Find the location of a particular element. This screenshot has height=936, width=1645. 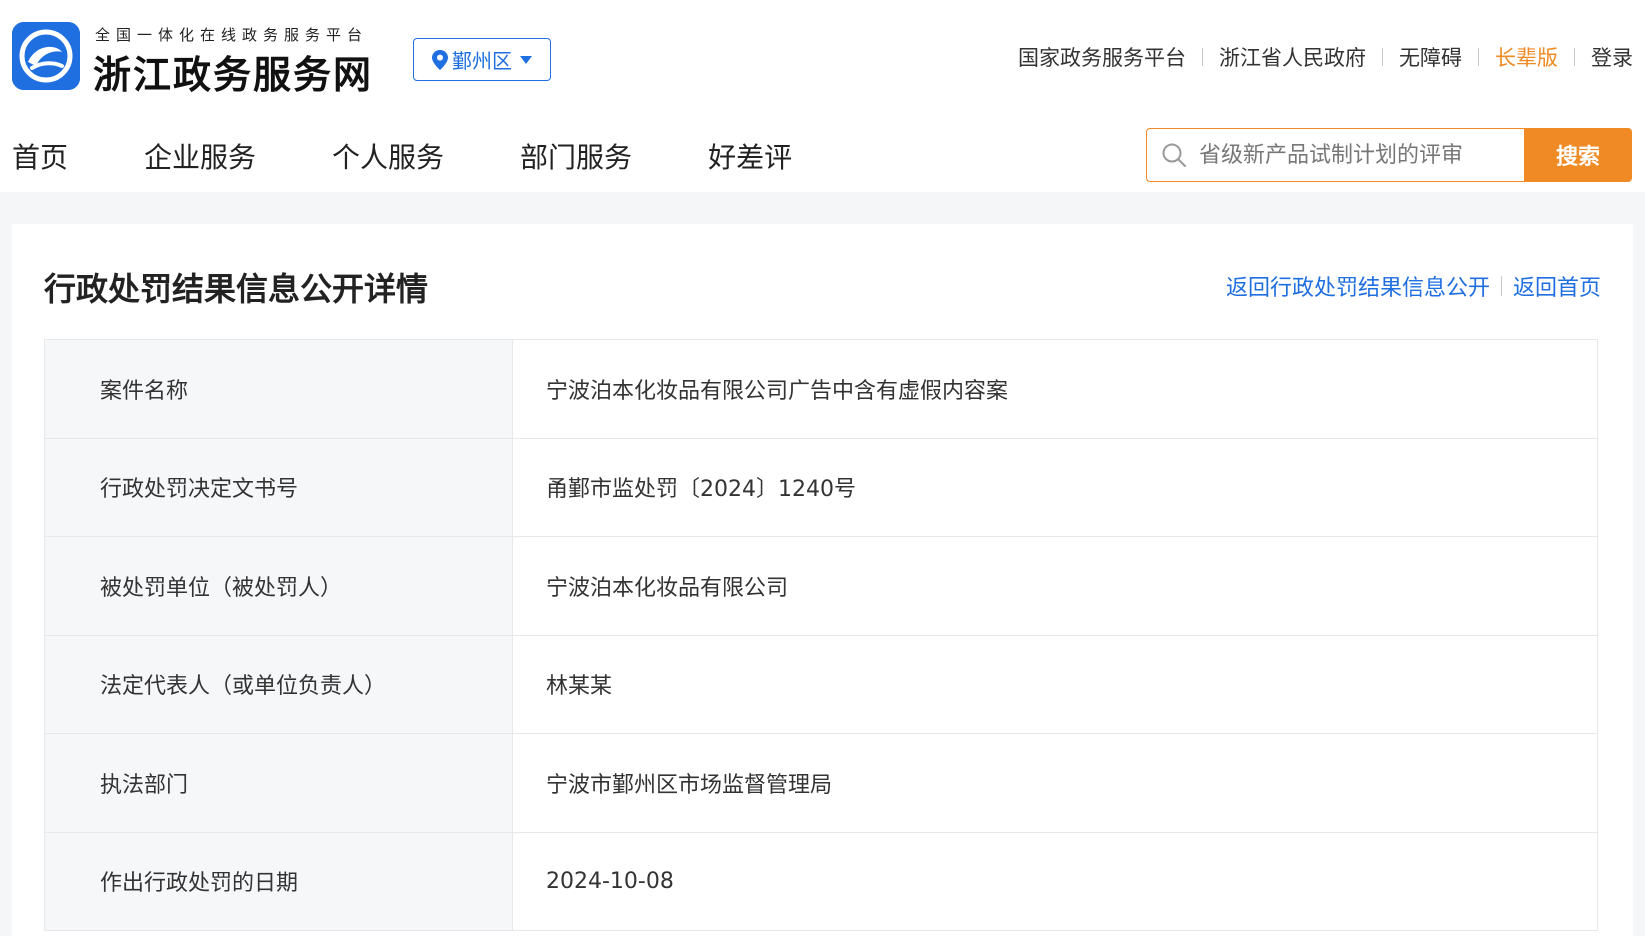

search-box is located at coordinates (1335, 155).